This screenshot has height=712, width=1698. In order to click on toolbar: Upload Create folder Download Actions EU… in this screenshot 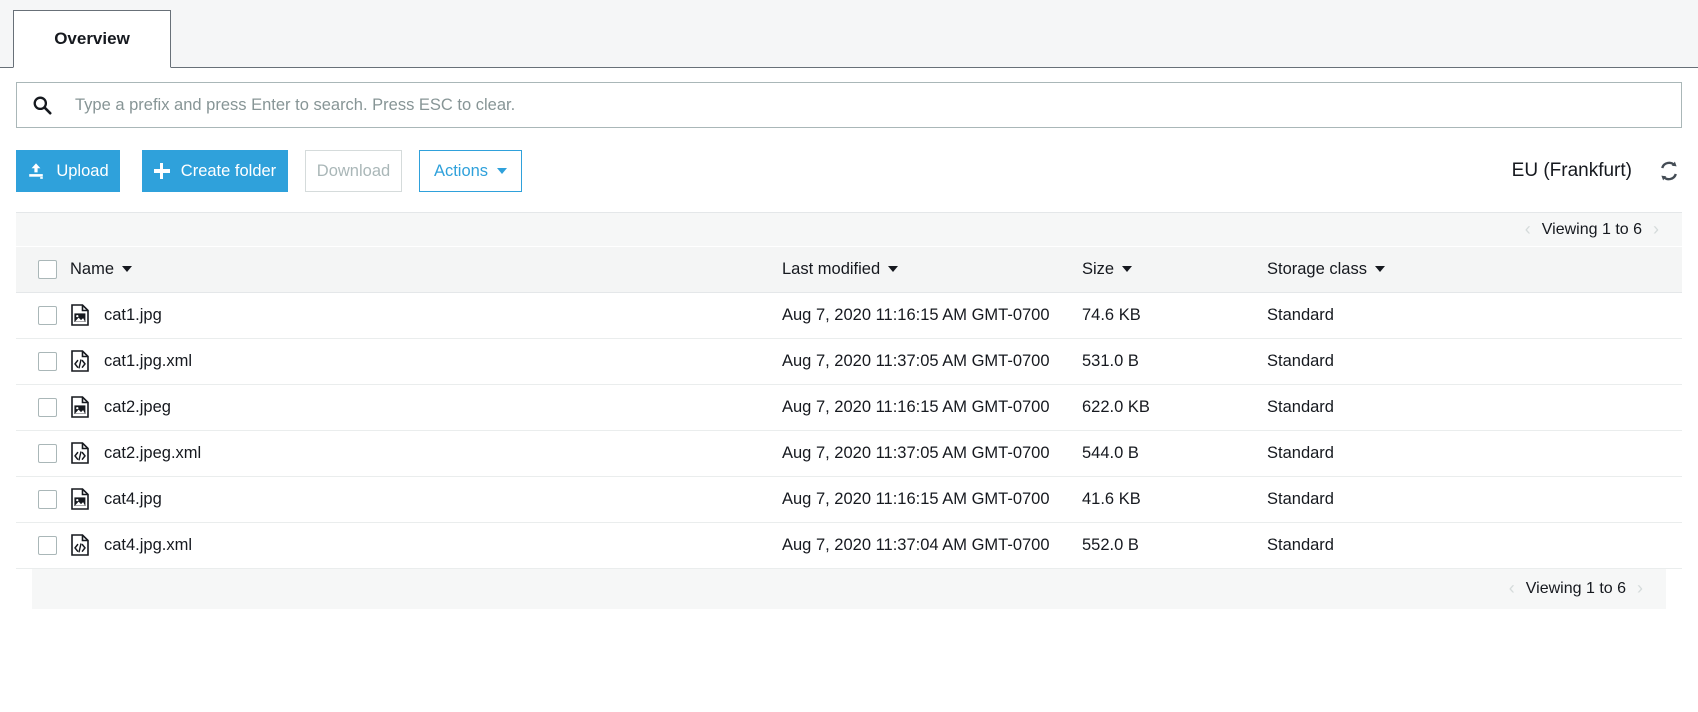, I will do `click(849, 171)`.